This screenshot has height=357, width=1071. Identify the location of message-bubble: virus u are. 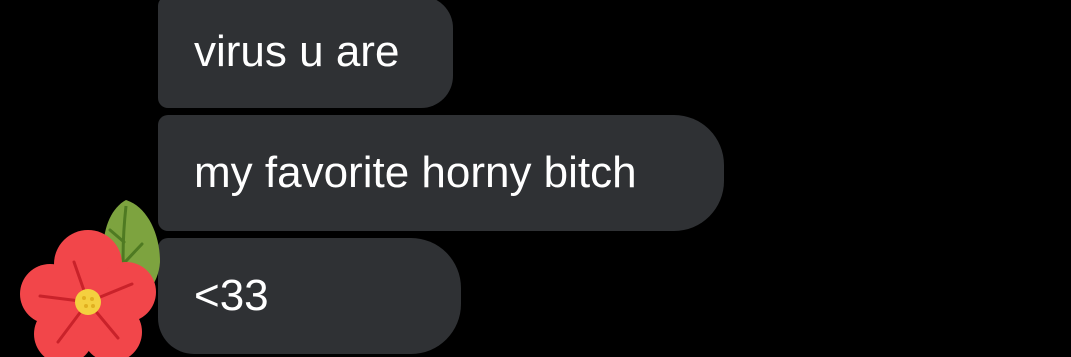
(305, 54).